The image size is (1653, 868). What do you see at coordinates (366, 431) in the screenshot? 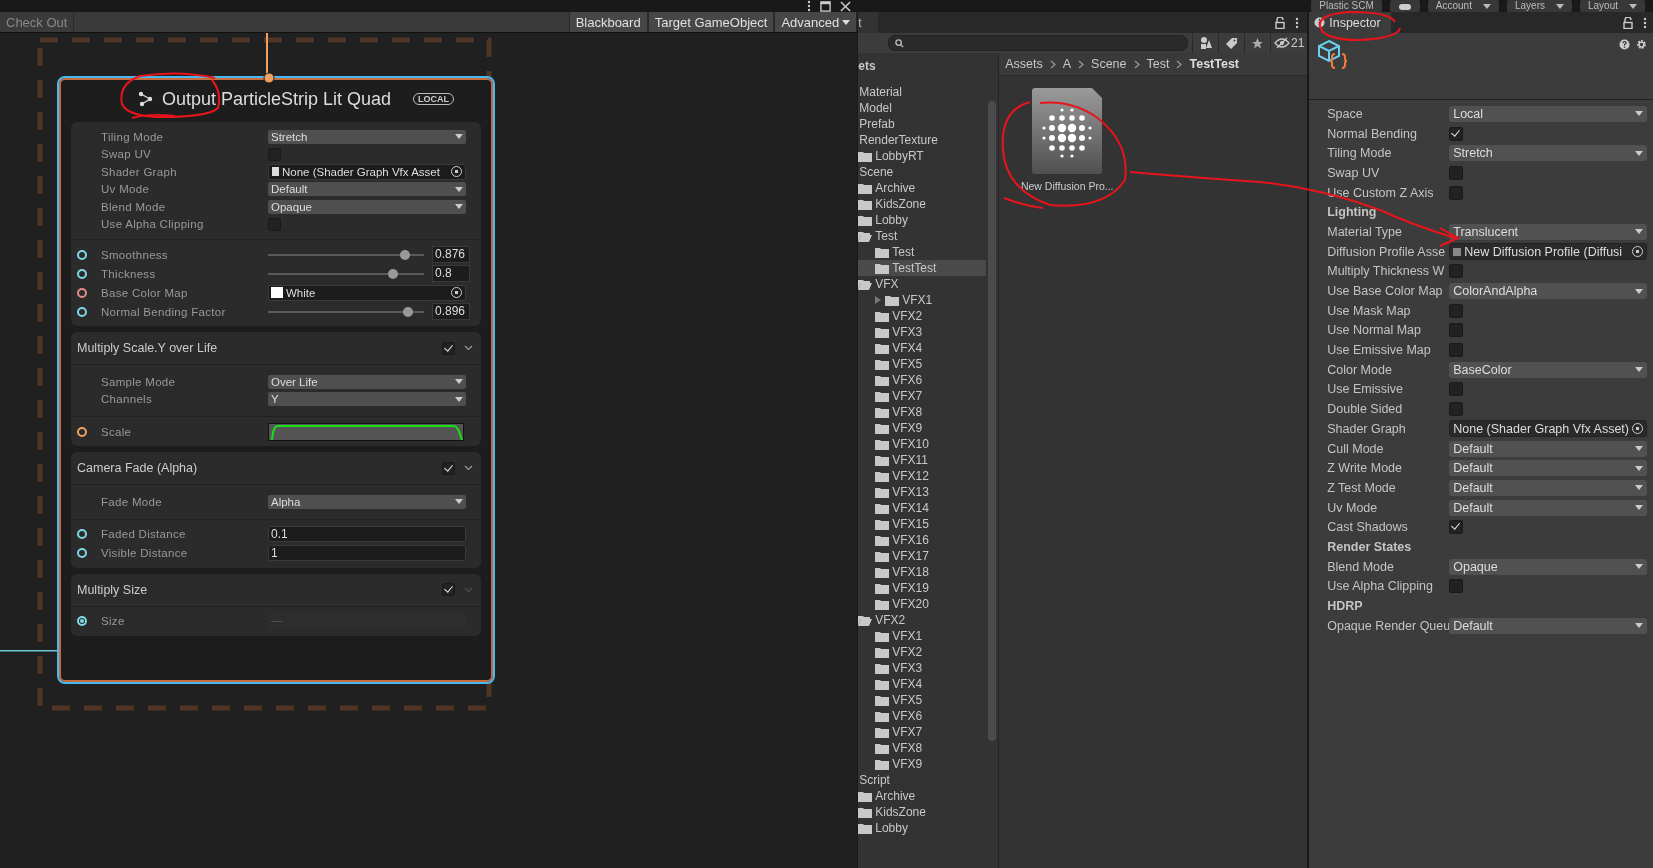
I see `curve-field` at bounding box center [366, 431].